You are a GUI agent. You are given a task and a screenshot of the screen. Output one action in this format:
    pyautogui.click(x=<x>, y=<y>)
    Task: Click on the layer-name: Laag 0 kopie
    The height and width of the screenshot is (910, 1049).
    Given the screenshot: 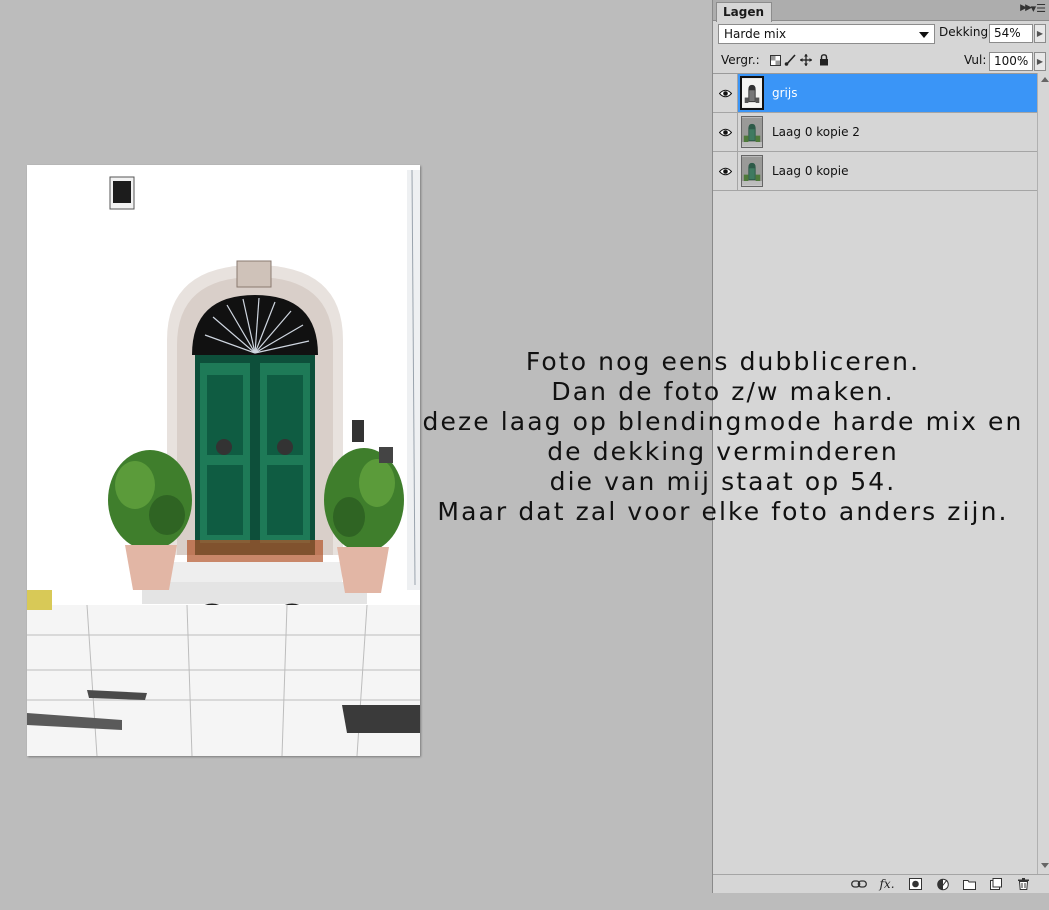 What is the action you would take?
    pyautogui.click(x=810, y=171)
    